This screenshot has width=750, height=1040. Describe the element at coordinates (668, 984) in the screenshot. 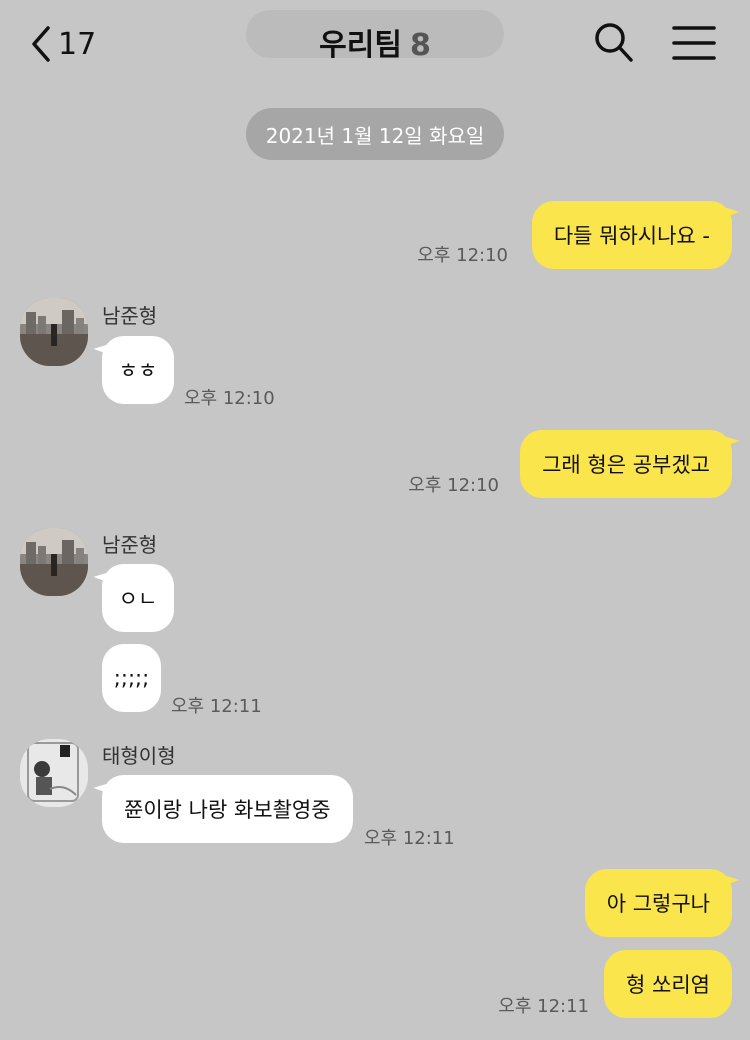

I see `my-message-bubble: 형 쏘리염` at that location.